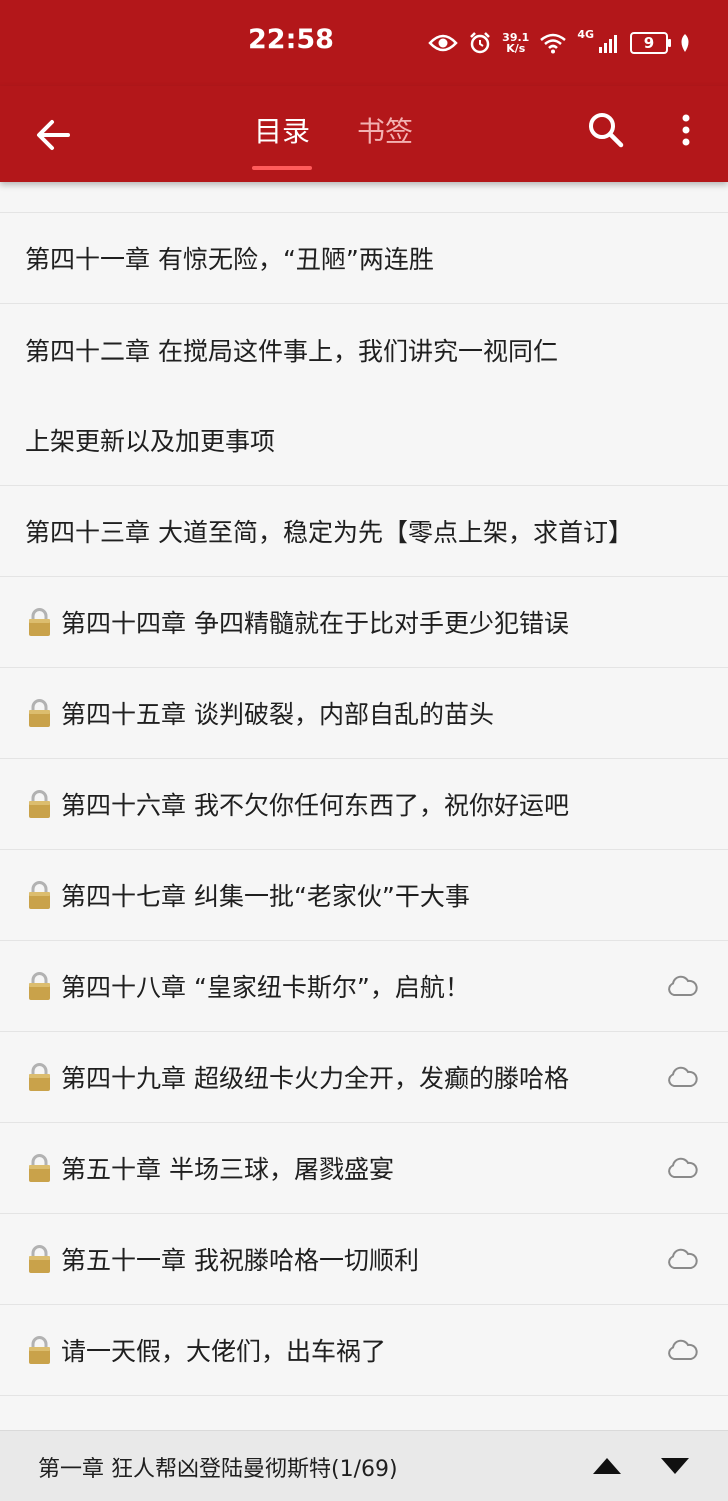 The height and width of the screenshot is (1501, 728). What do you see at coordinates (218, 1467) in the screenshot?
I see `current-chapter-label: 第一章 狂人帮凶登陆曼彻斯特(1/69)` at bounding box center [218, 1467].